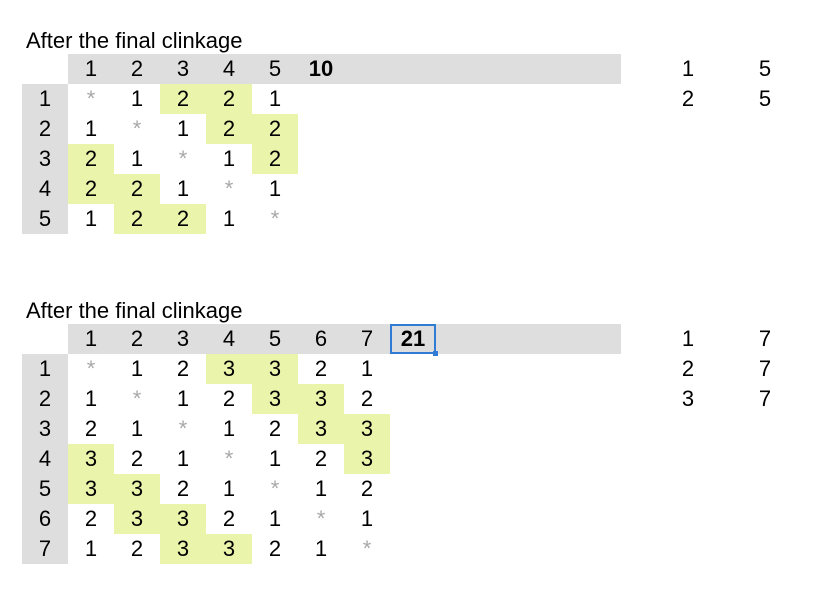 The width and height of the screenshot is (833, 600). What do you see at coordinates (688, 399) in the screenshot?
I see `side-value: 3` at bounding box center [688, 399].